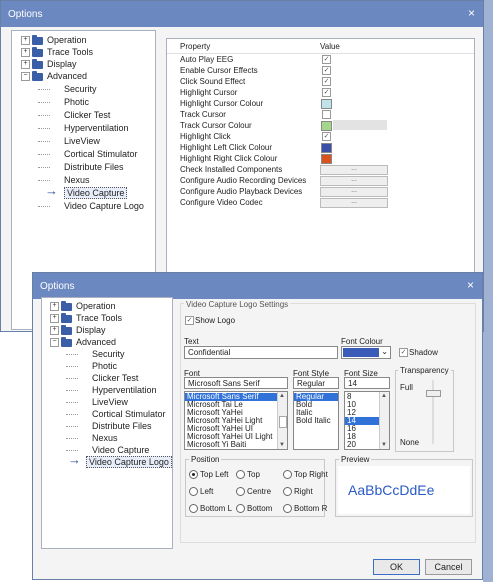  I want to click on font-size-input: 14, so click(367, 383).